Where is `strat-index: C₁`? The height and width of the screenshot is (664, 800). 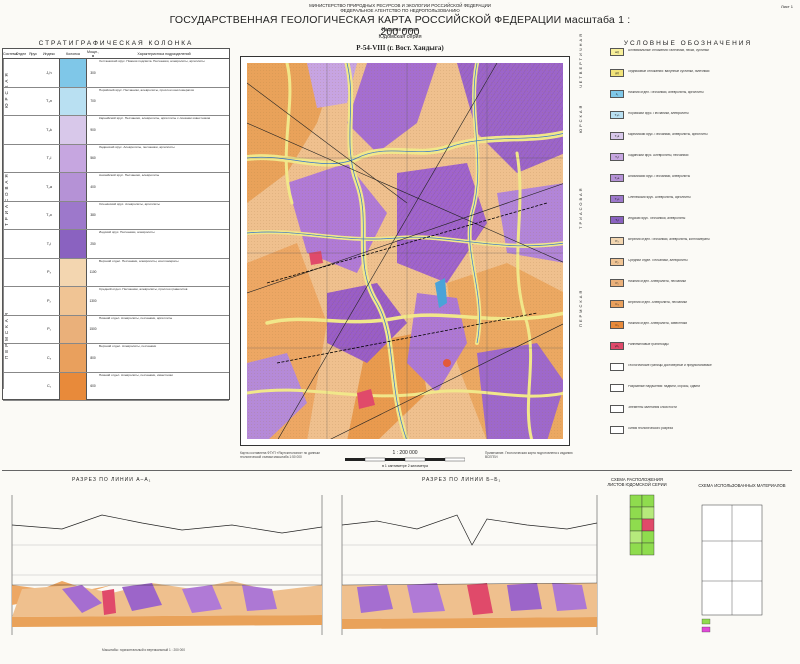
strat-index: C₁ is located at coordinates (49, 386).